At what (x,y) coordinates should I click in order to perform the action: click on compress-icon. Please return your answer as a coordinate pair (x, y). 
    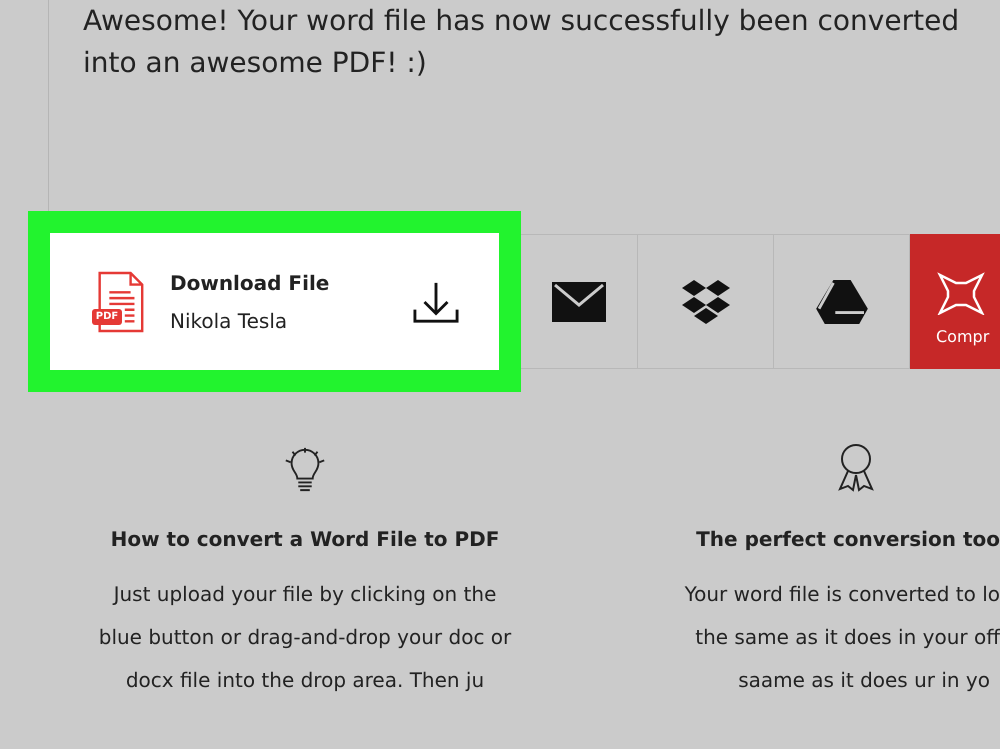
    Looking at the image, I should click on (961, 293).